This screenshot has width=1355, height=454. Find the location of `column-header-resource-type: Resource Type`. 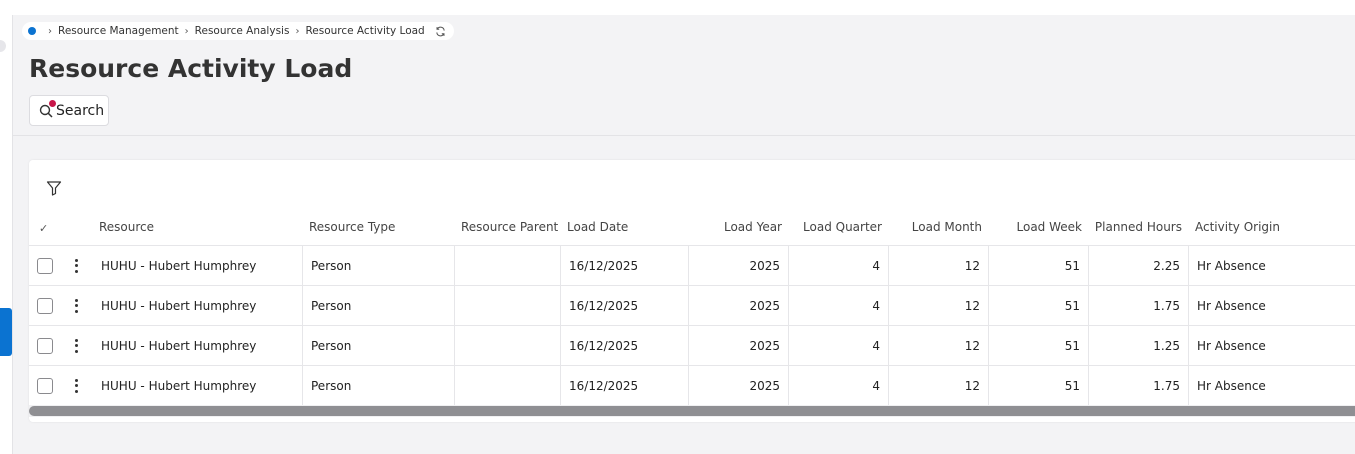

column-header-resource-type: Resource Type is located at coordinates (352, 227).